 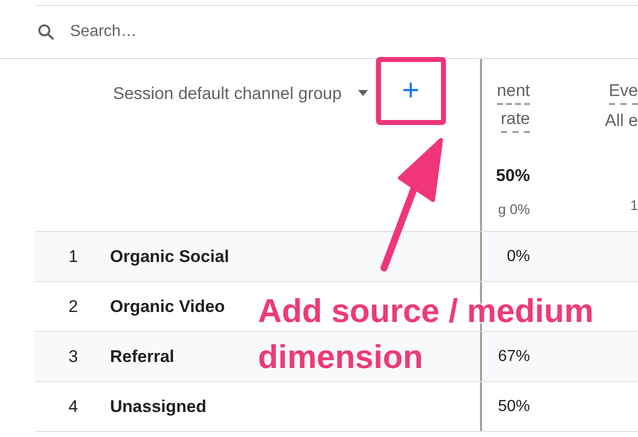 What do you see at coordinates (73, 307) in the screenshot?
I see `row-index: 2` at bounding box center [73, 307].